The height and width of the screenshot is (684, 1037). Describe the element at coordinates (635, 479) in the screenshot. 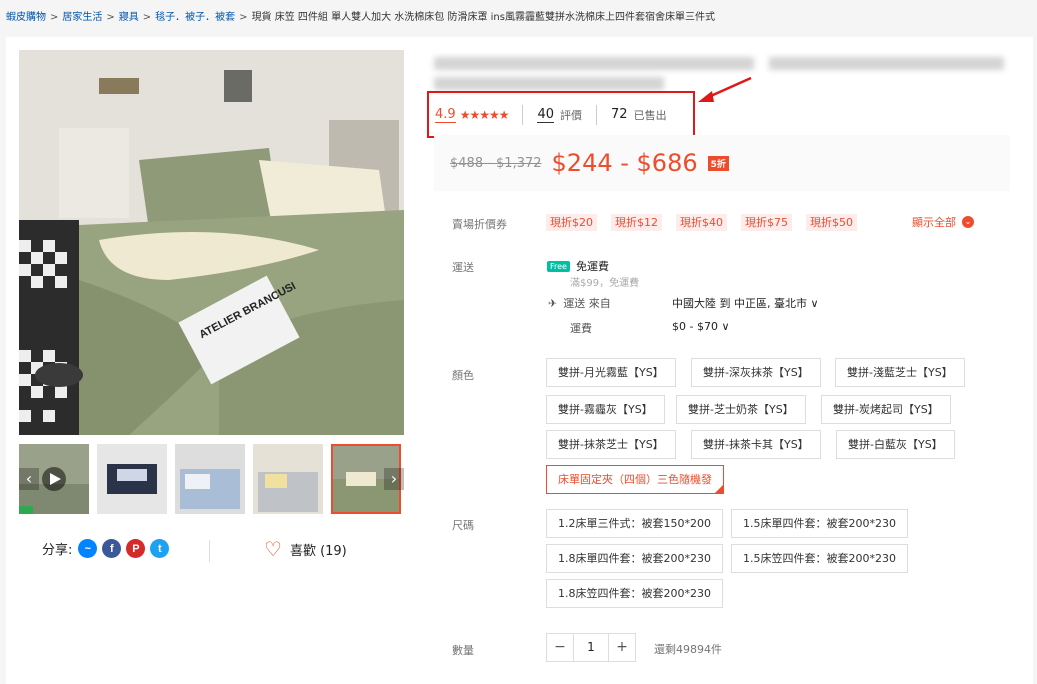

I see `color-option-10-selected: 床單固定夾（四個）三色隨機發` at that location.